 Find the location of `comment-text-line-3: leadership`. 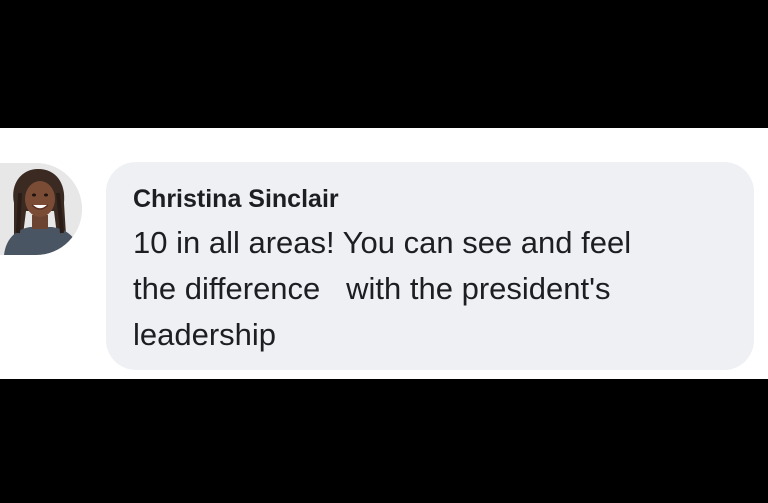

comment-text-line-3: leadership is located at coordinates (205, 334).